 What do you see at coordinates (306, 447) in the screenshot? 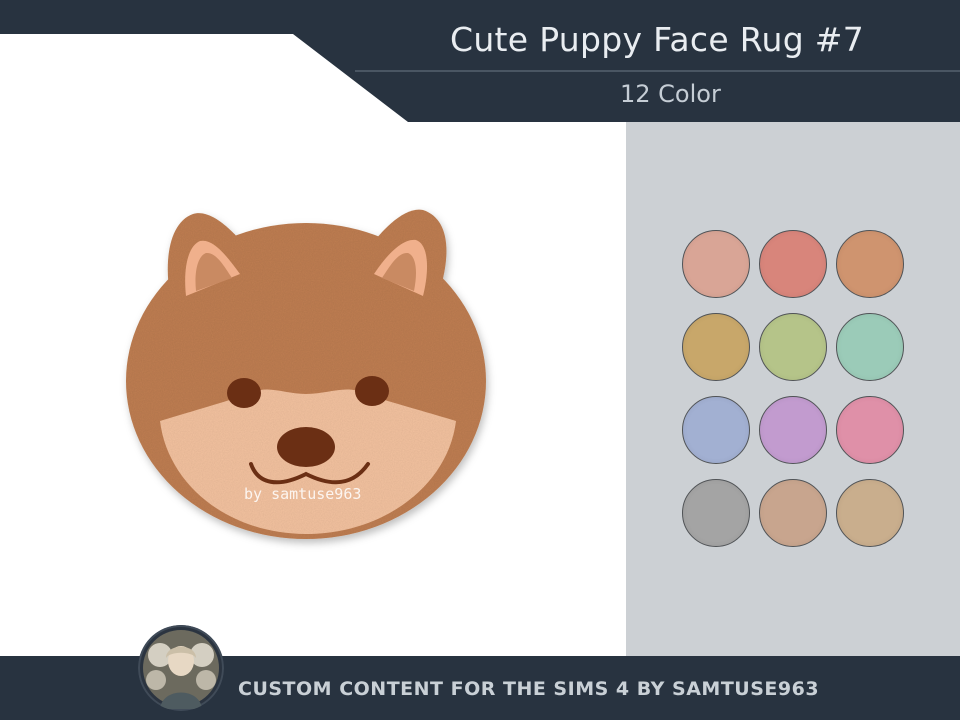
I see `nose` at bounding box center [306, 447].